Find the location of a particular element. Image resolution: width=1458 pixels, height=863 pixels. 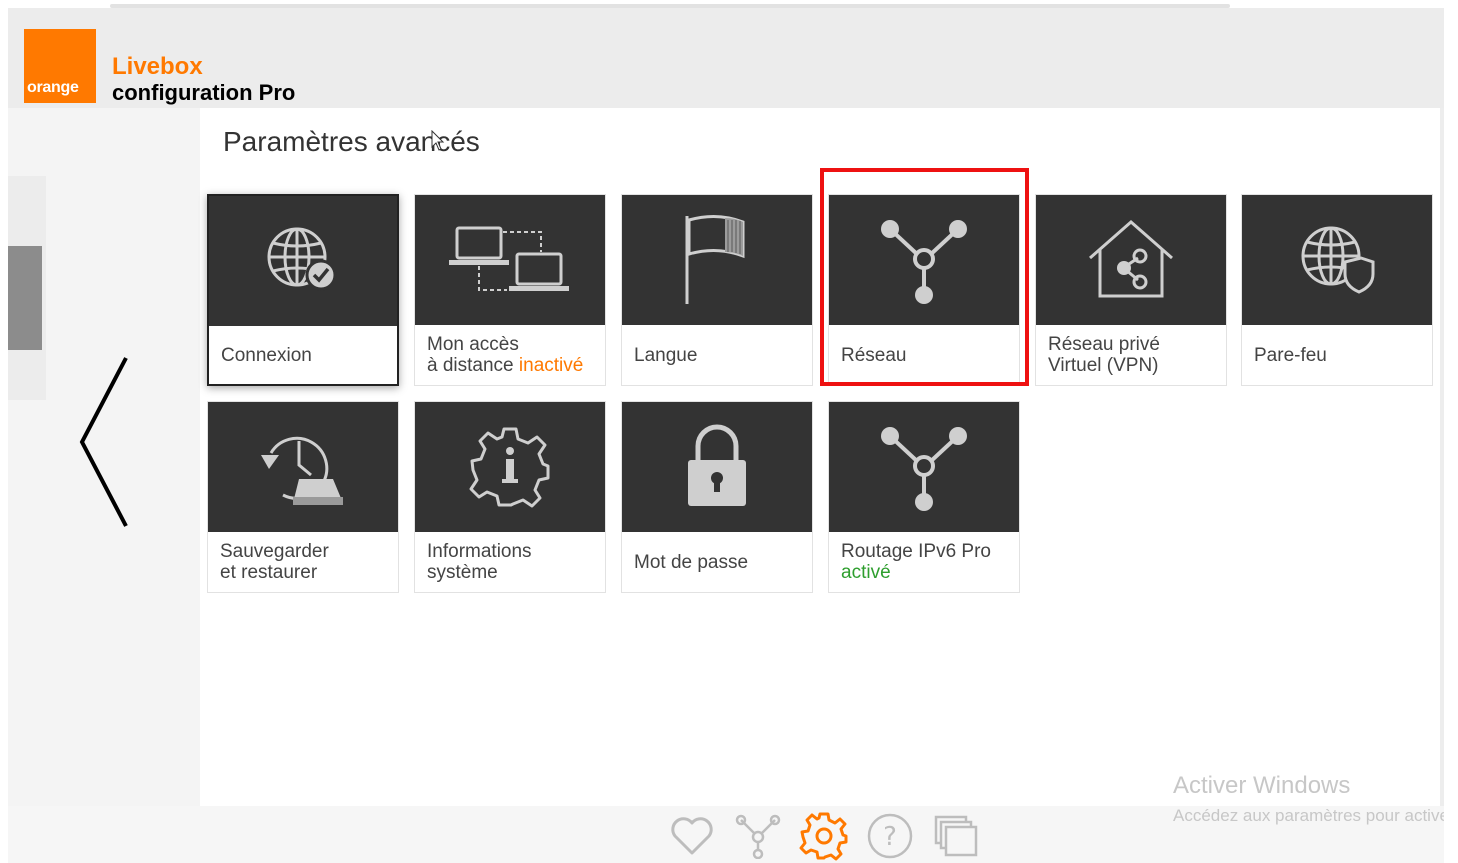

tile-label-line2: système is located at coordinates (462, 572).